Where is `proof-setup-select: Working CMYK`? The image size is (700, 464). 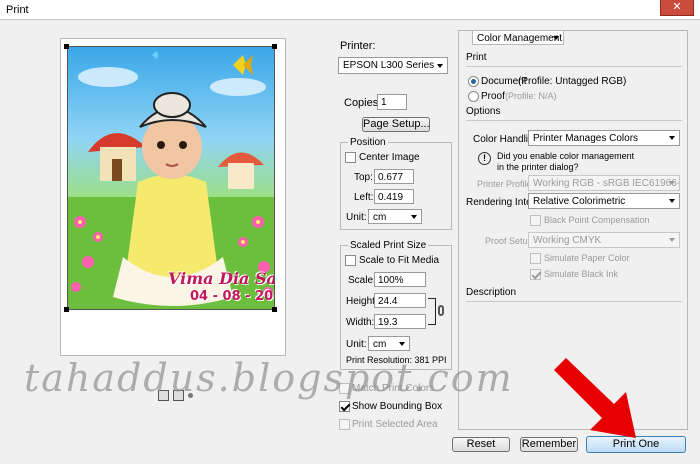
proof-setup-select: Working CMYK is located at coordinates (604, 240).